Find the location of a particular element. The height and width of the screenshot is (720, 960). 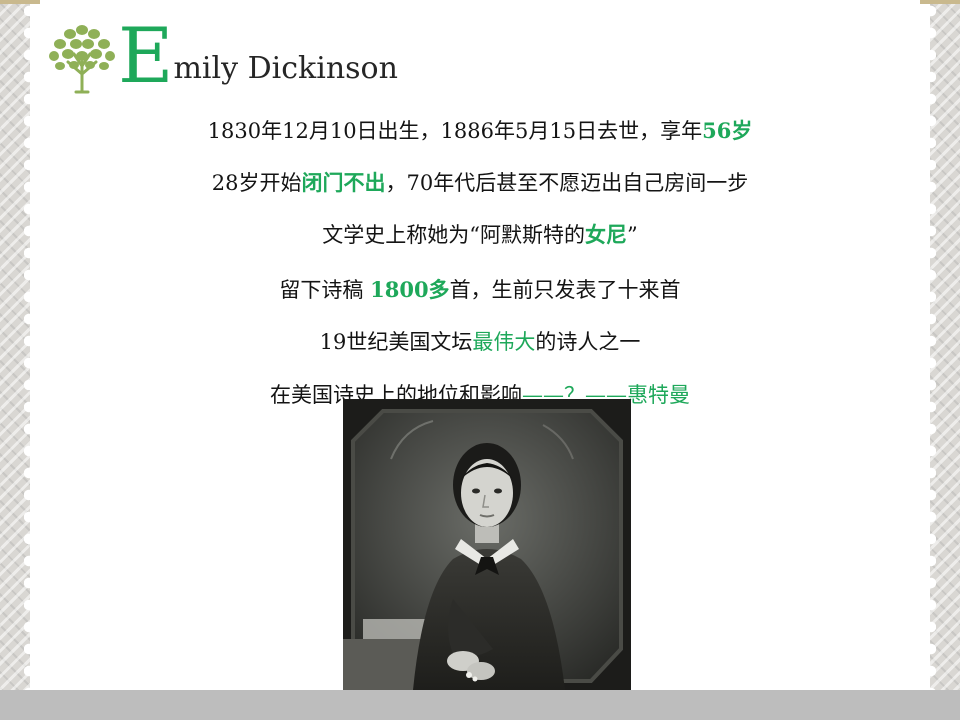

line-text: 1830年12月10日出生，1886年5月15日去世，享年 is located at coordinates (455, 131).